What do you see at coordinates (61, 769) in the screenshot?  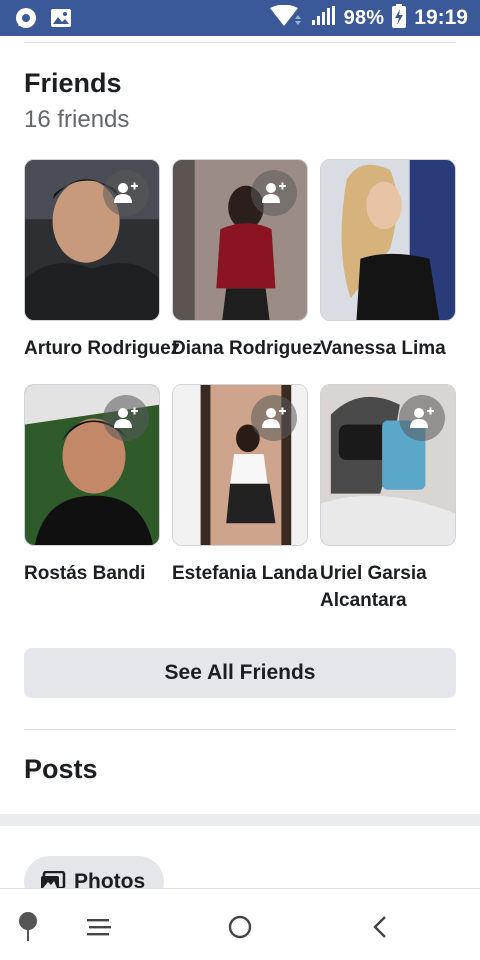 I see `posts-heading: Posts` at bounding box center [61, 769].